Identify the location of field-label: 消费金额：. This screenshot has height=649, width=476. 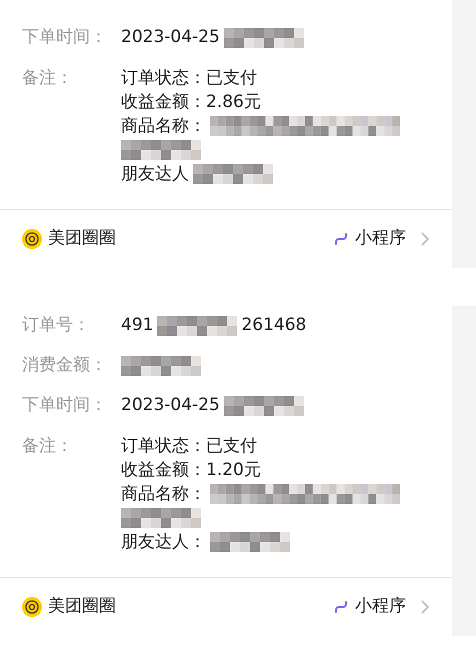
(65, 366).